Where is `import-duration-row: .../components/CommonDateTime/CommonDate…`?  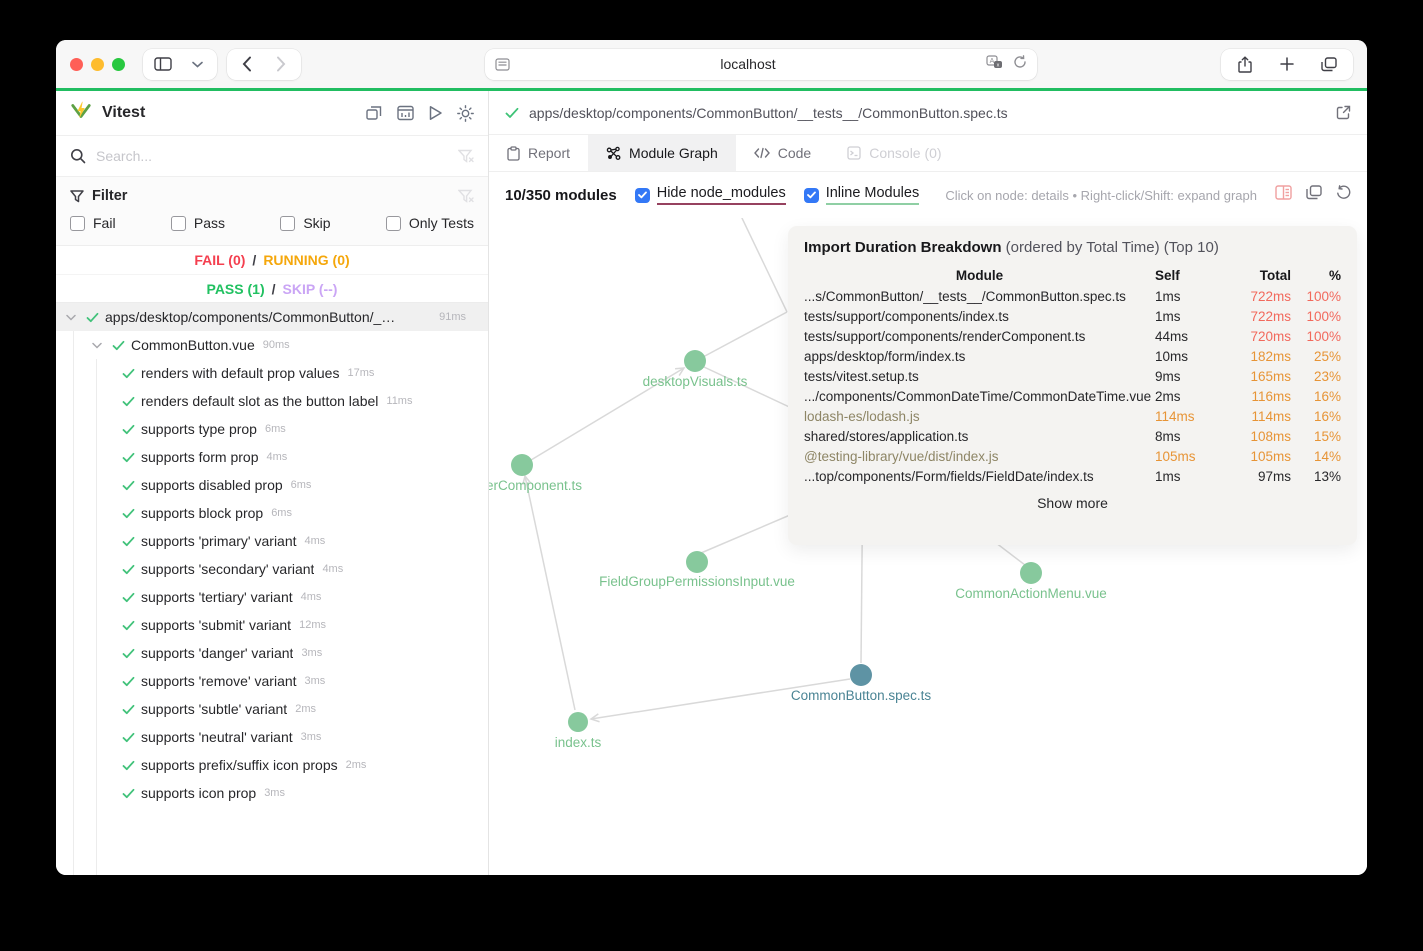
import-duration-row: .../components/CommonDateTime/CommonDate… is located at coordinates (1072, 396).